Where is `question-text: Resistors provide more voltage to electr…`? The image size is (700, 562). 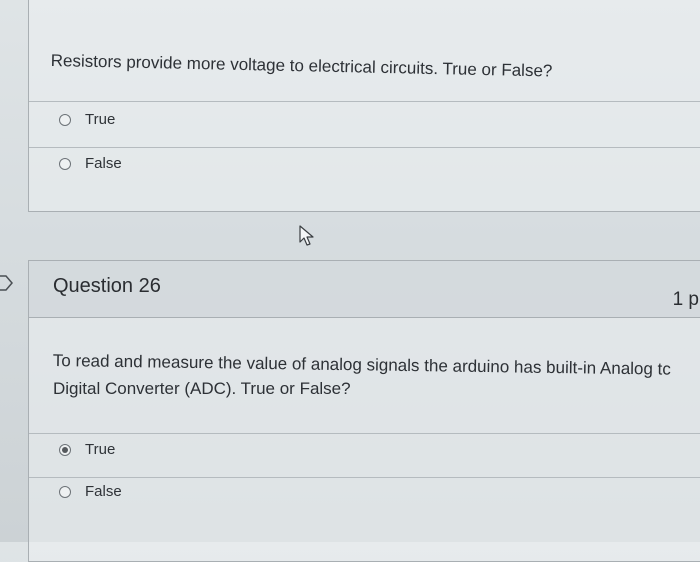
question-text: Resistors provide more voltage to electr… is located at coordinates (301, 65).